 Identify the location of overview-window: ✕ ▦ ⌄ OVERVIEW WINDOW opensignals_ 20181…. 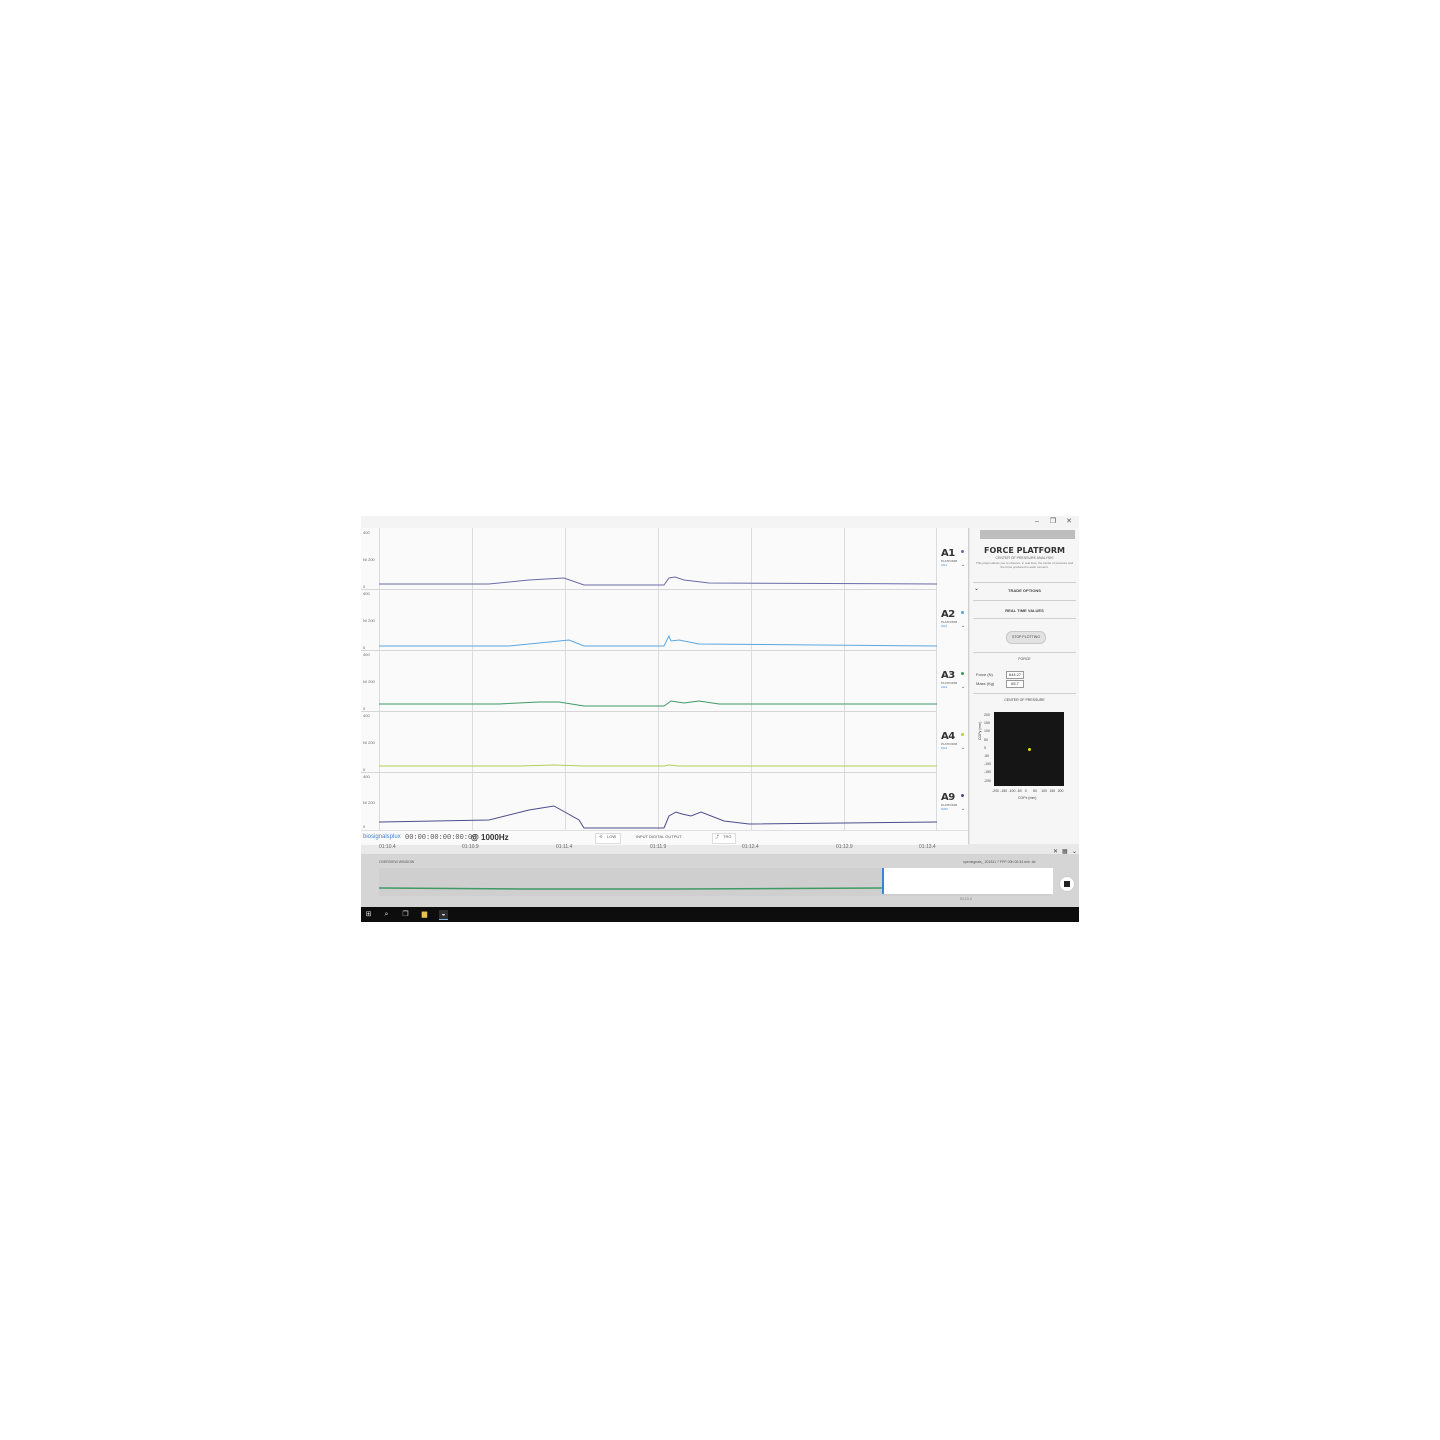
(720, 878).